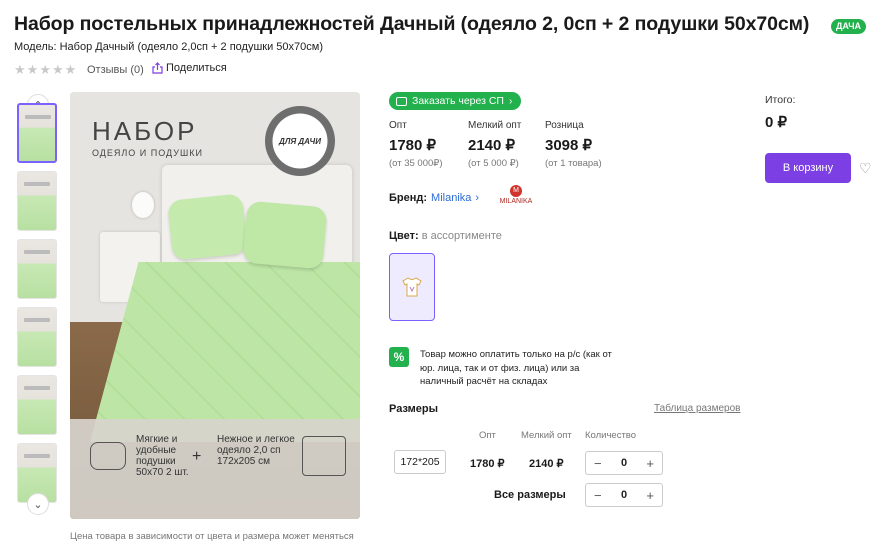 The width and height of the screenshot is (871, 550). What do you see at coordinates (516, 201) in the screenshot?
I see `brand-logo-text: MILANIKA` at bounding box center [516, 201].